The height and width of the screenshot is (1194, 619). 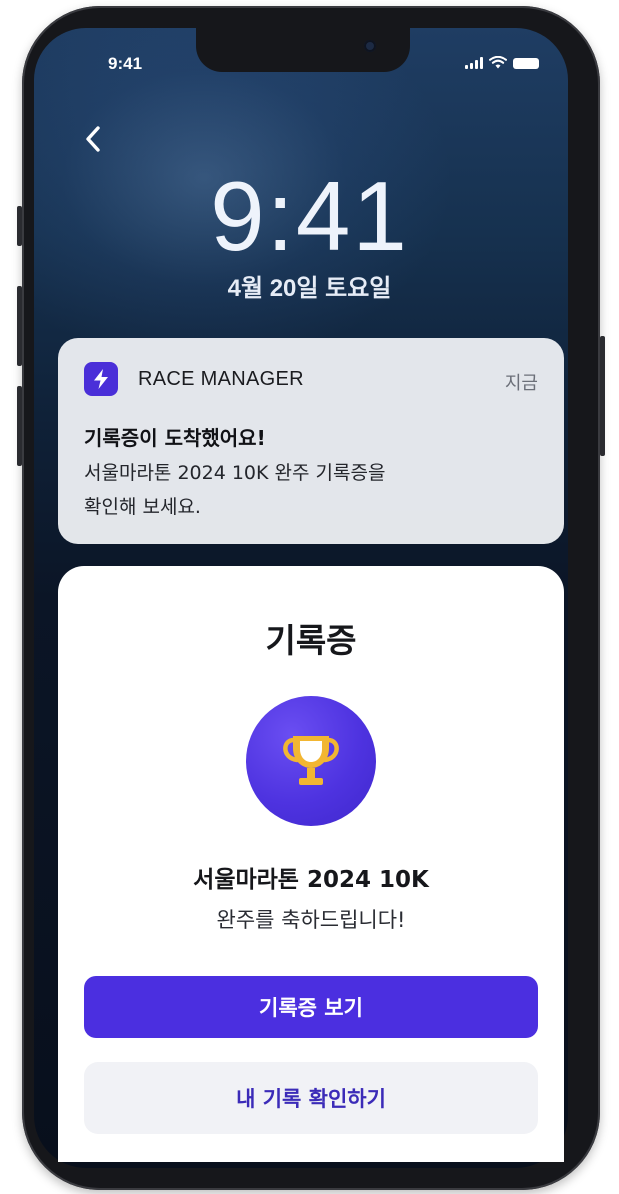 What do you see at coordinates (309, 288) in the screenshot?
I see `lock-screen-date: 4월 20일 토요일` at bounding box center [309, 288].